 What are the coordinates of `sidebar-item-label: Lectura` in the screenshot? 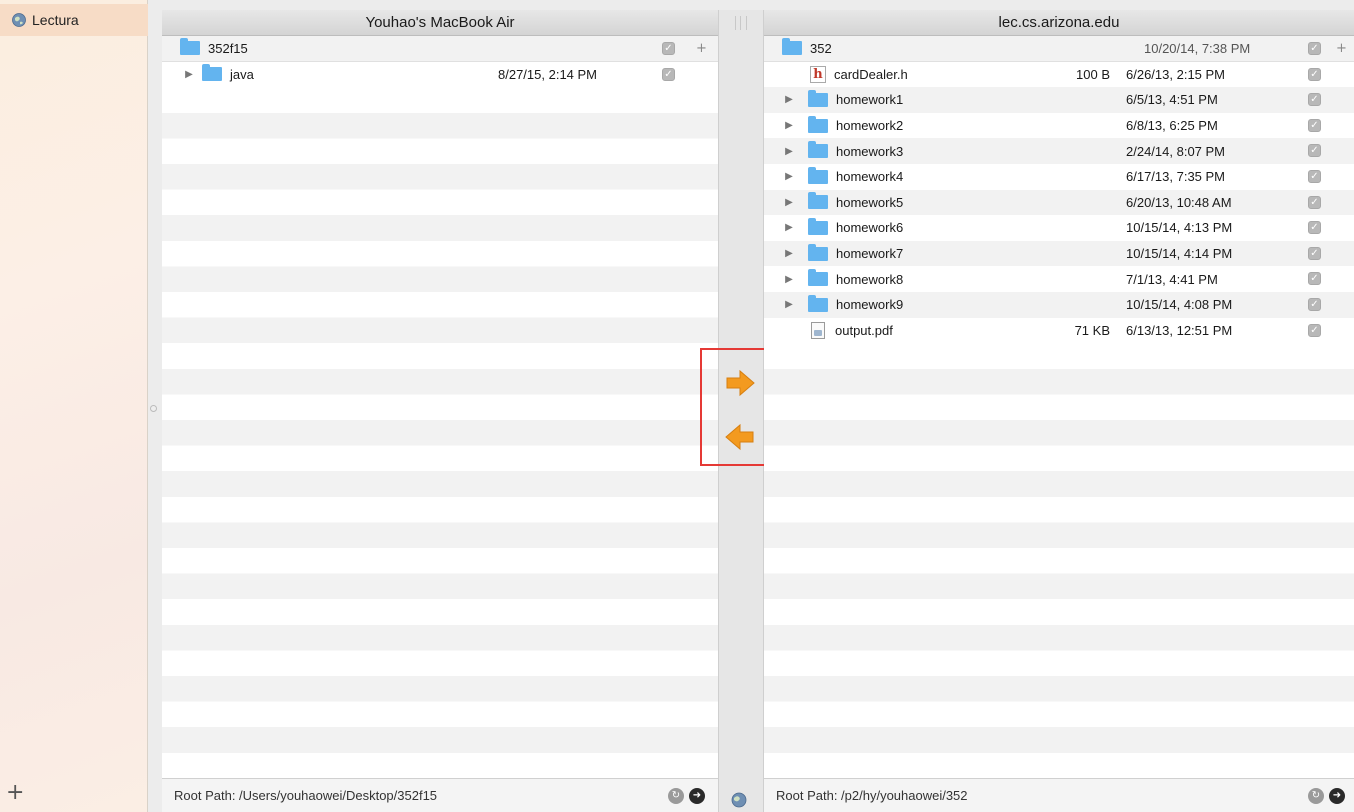 It's located at (55, 20).